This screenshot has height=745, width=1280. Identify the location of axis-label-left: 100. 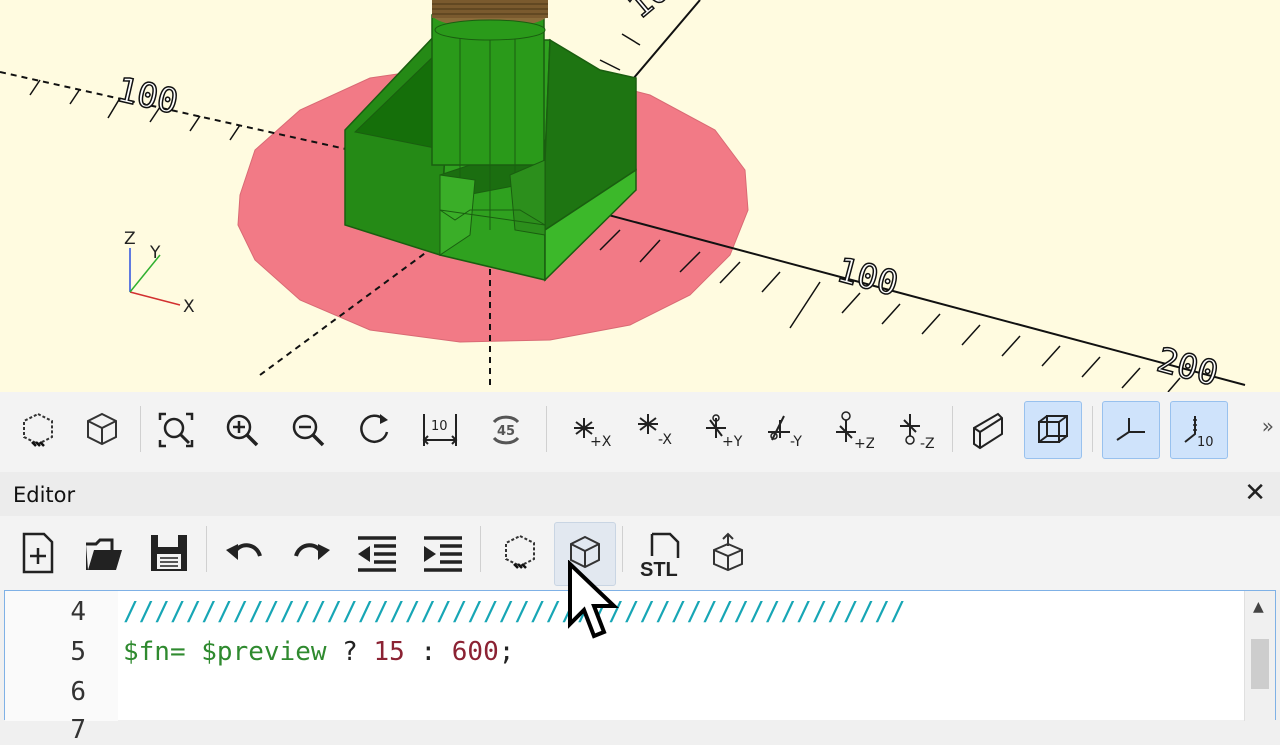
(147, 96).